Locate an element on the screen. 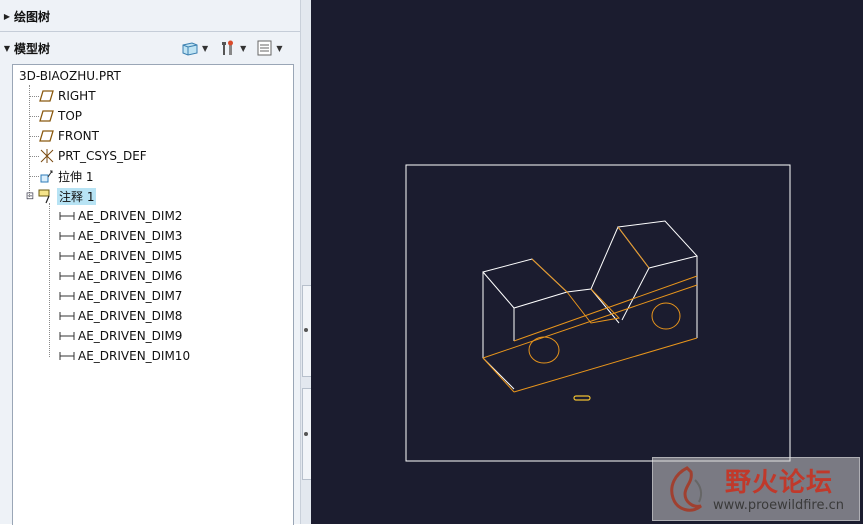 The width and height of the screenshot is (863, 525). tree-item-dimension: AE_DRIVEN_DIM2 is located at coordinates (120, 216).